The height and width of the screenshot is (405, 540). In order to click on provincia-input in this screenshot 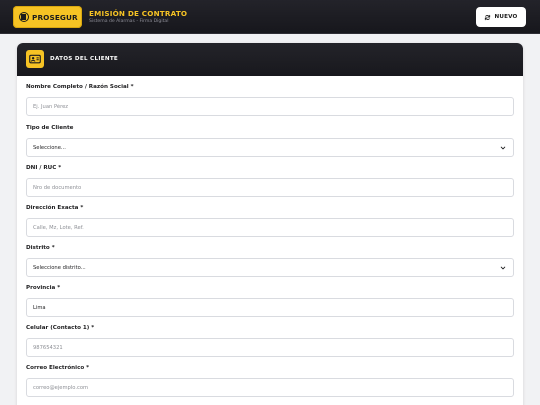, I will do `click(270, 307)`.